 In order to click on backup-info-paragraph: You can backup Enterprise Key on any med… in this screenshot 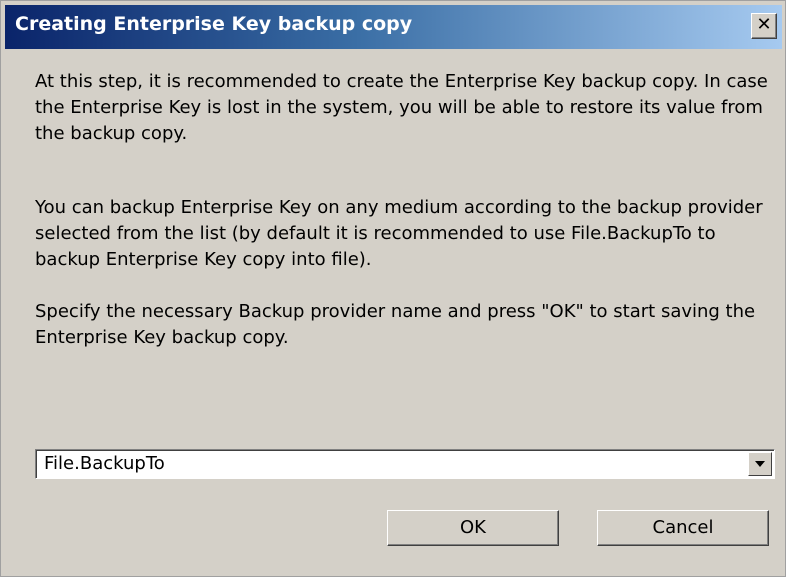, I will do `click(399, 233)`.